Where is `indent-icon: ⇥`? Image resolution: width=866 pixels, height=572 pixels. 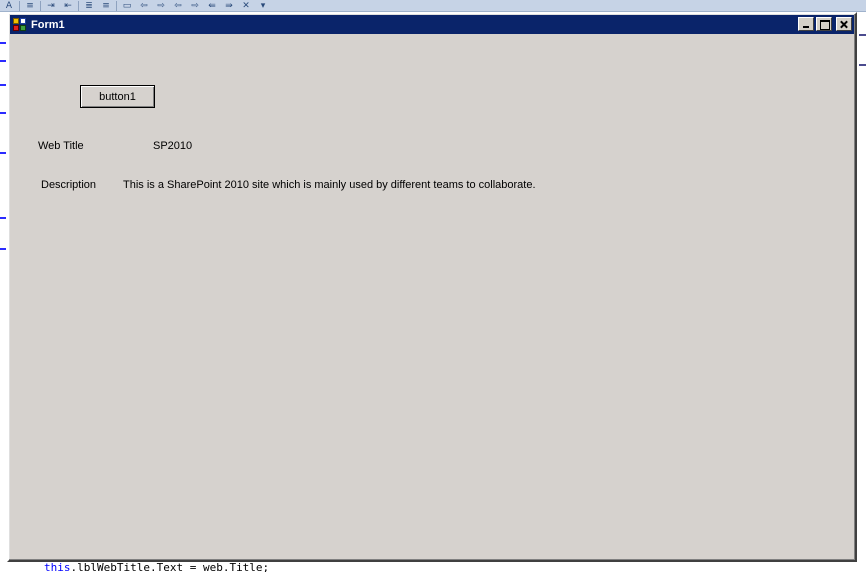 indent-icon: ⇥ is located at coordinates (51, 6).